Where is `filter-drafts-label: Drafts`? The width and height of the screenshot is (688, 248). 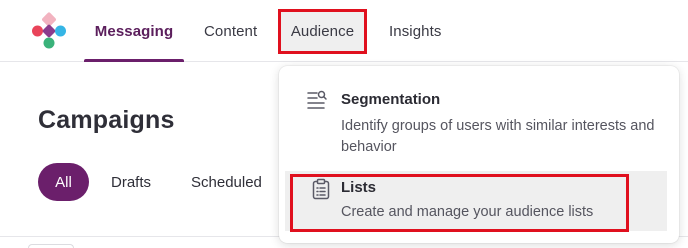
filter-drafts-label: Drafts is located at coordinates (131, 182).